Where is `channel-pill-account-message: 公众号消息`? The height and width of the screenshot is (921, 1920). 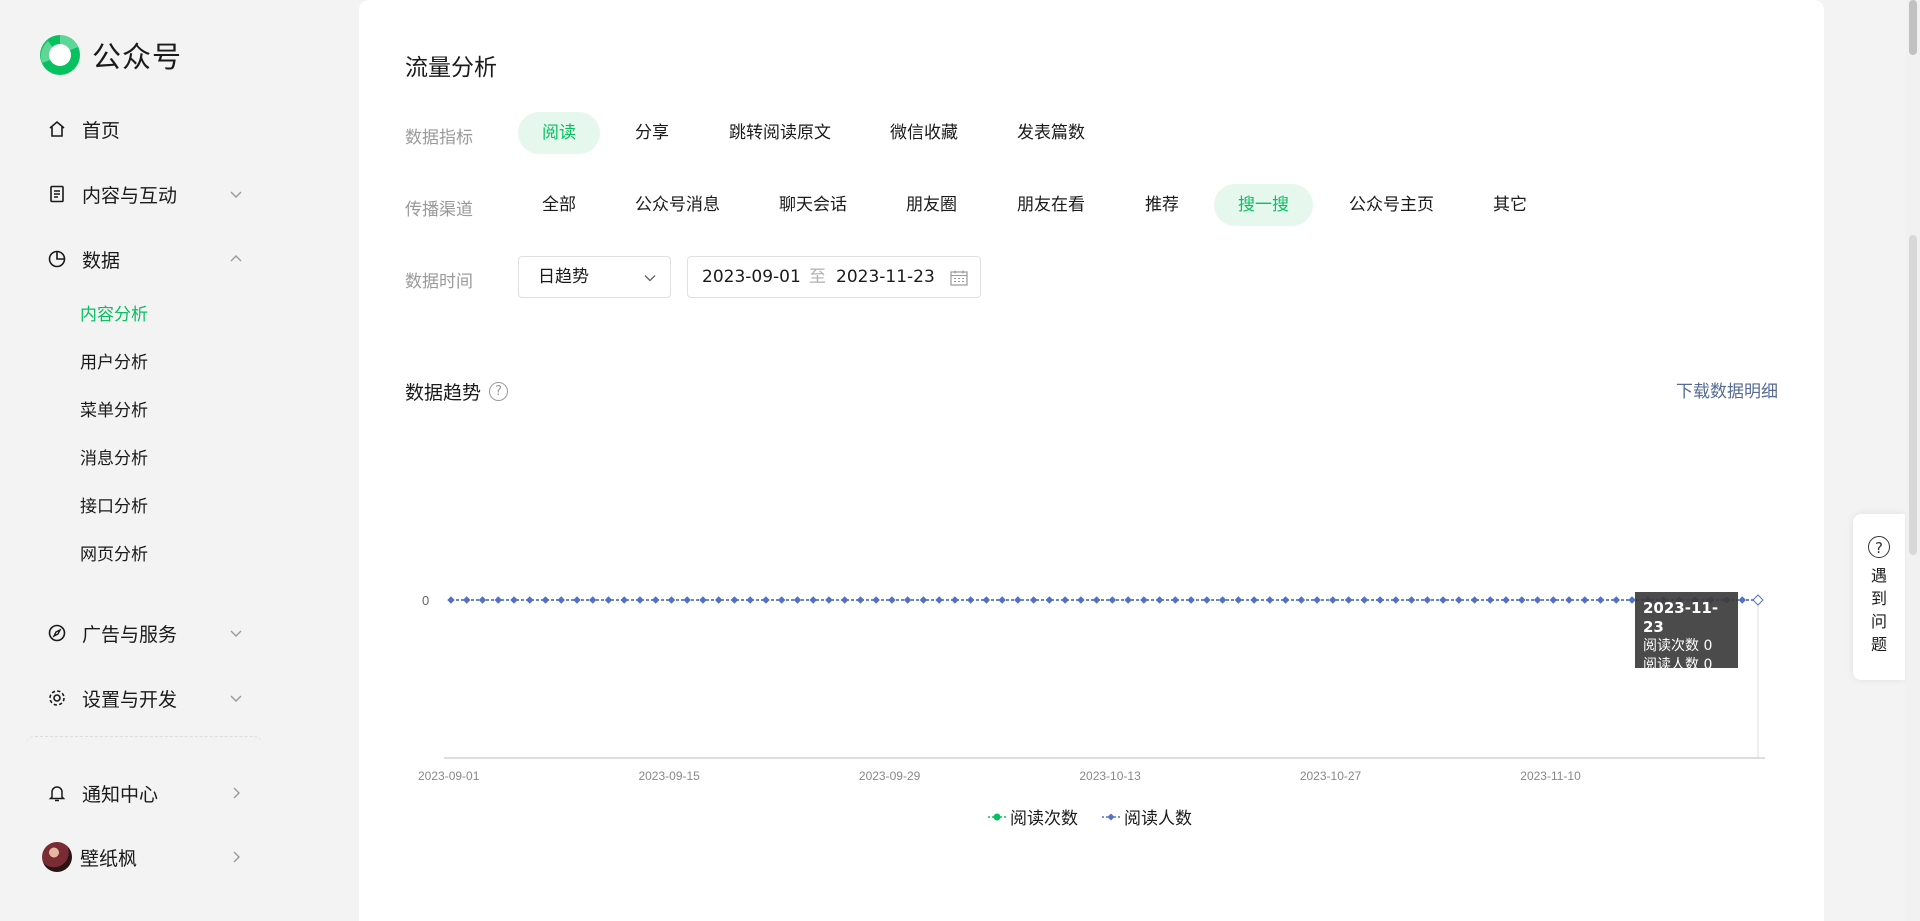 channel-pill-account-message: 公众号消息 is located at coordinates (677, 205).